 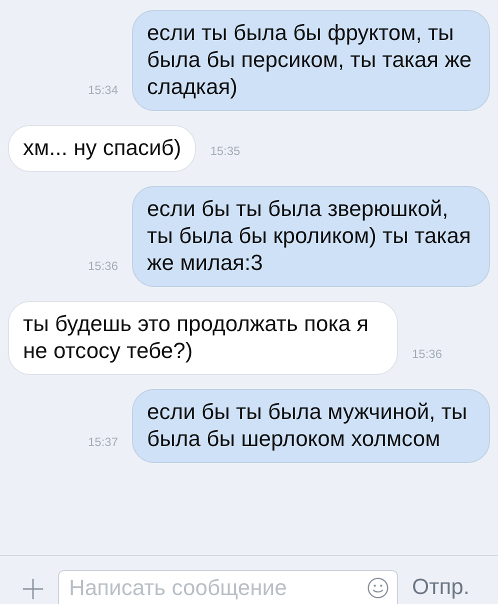 What do you see at coordinates (228, 587) in the screenshot?
I see `message-input-field: Написать сообщение` at bounding box center [228, 587].